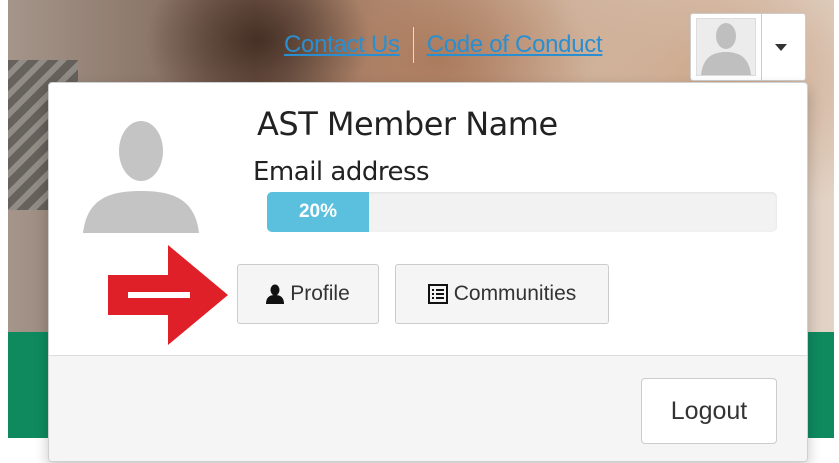 The height and width of the screenshot is (463, 839). Describe the element at coordinates (168, 295) in the screenshot. I see `red-arrow-icon` at that location.